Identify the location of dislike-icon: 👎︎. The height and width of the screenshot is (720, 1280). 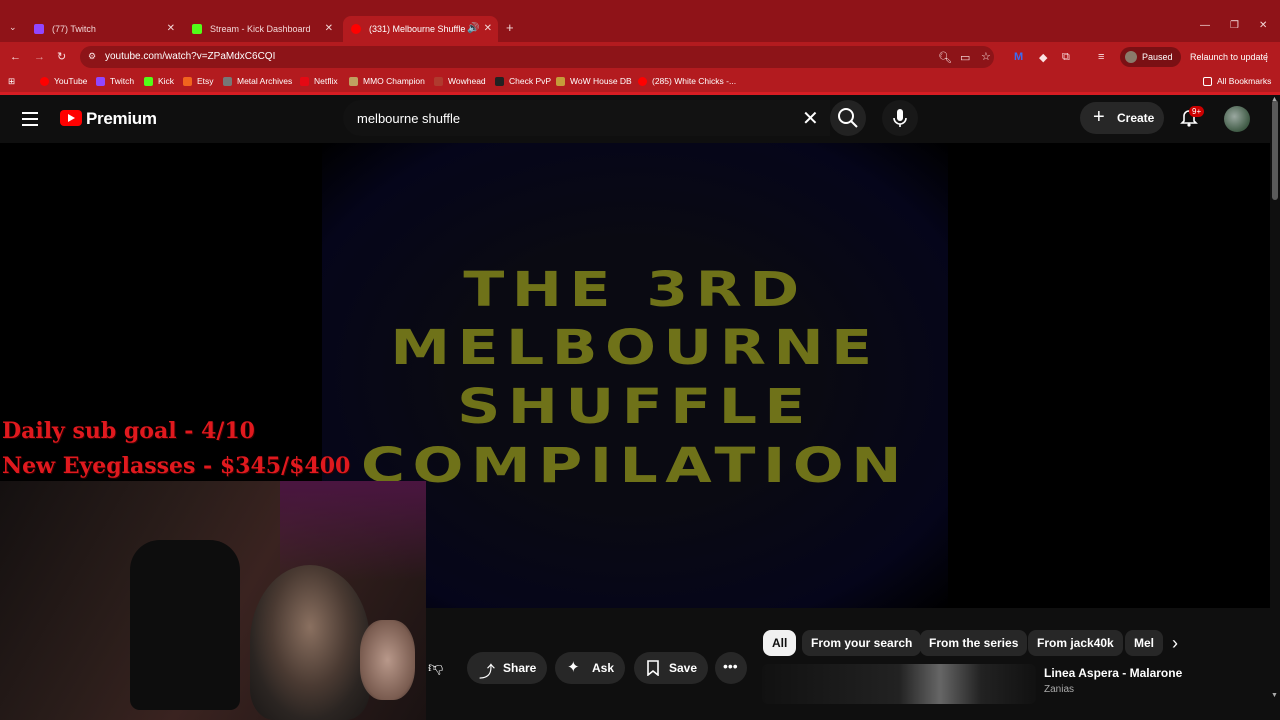
(435, 668).